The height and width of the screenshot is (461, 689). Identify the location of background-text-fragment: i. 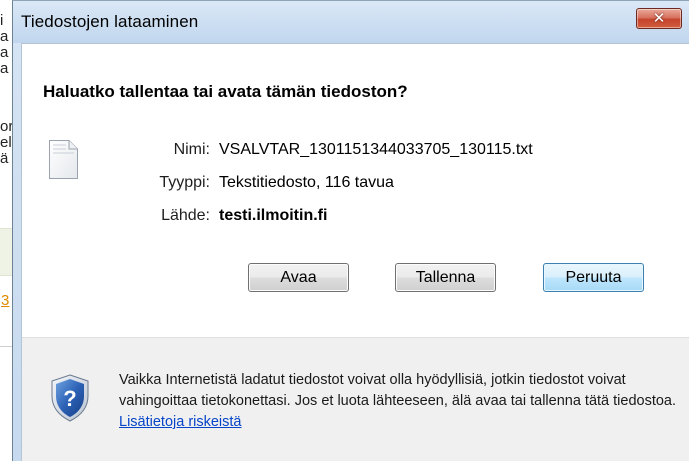
(2, 20).